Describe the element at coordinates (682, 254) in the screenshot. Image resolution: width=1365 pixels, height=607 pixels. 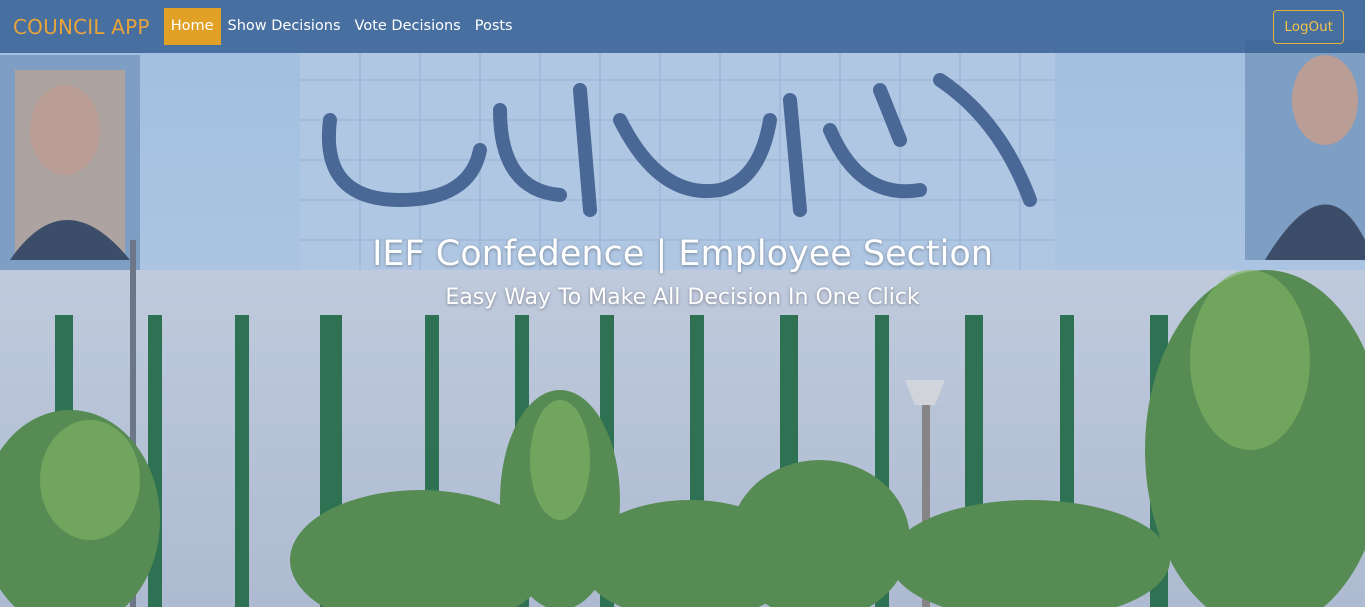
I see `hero-title: IEF Confedence | Employee Section` at that location.